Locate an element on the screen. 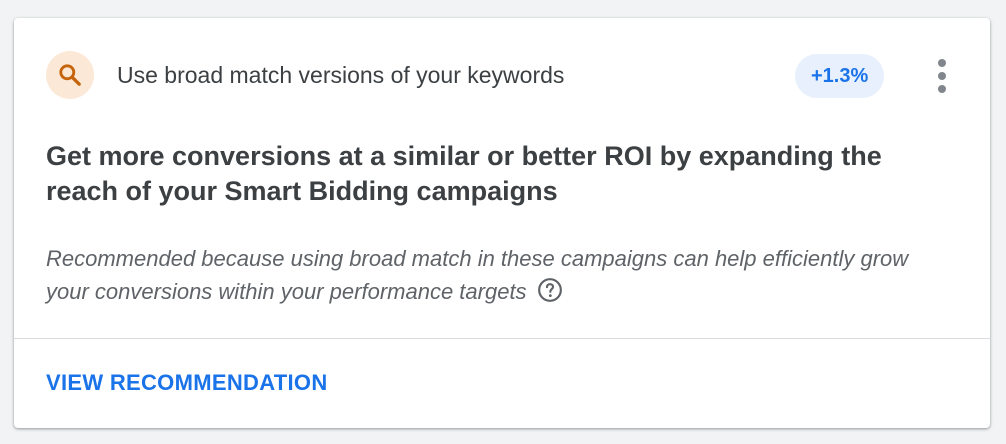 The width and height of the screenshot is (1006, 444). card-divider is located at coordinates (502, 338).